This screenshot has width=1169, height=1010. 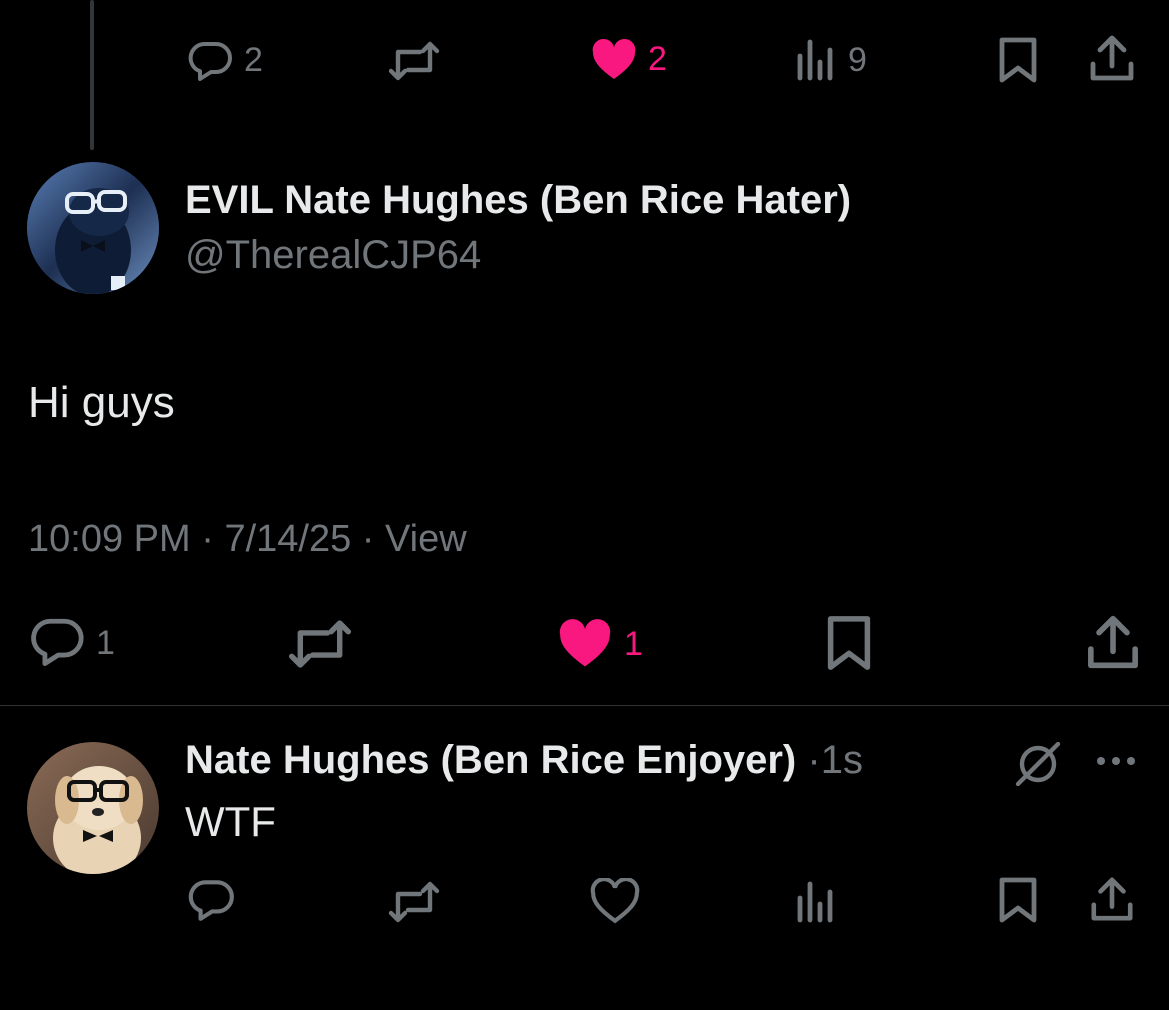 What do you see at coordinates (657, 58) in the screenshot?
I see `like-count: 2` at bounding box center [657, 58].